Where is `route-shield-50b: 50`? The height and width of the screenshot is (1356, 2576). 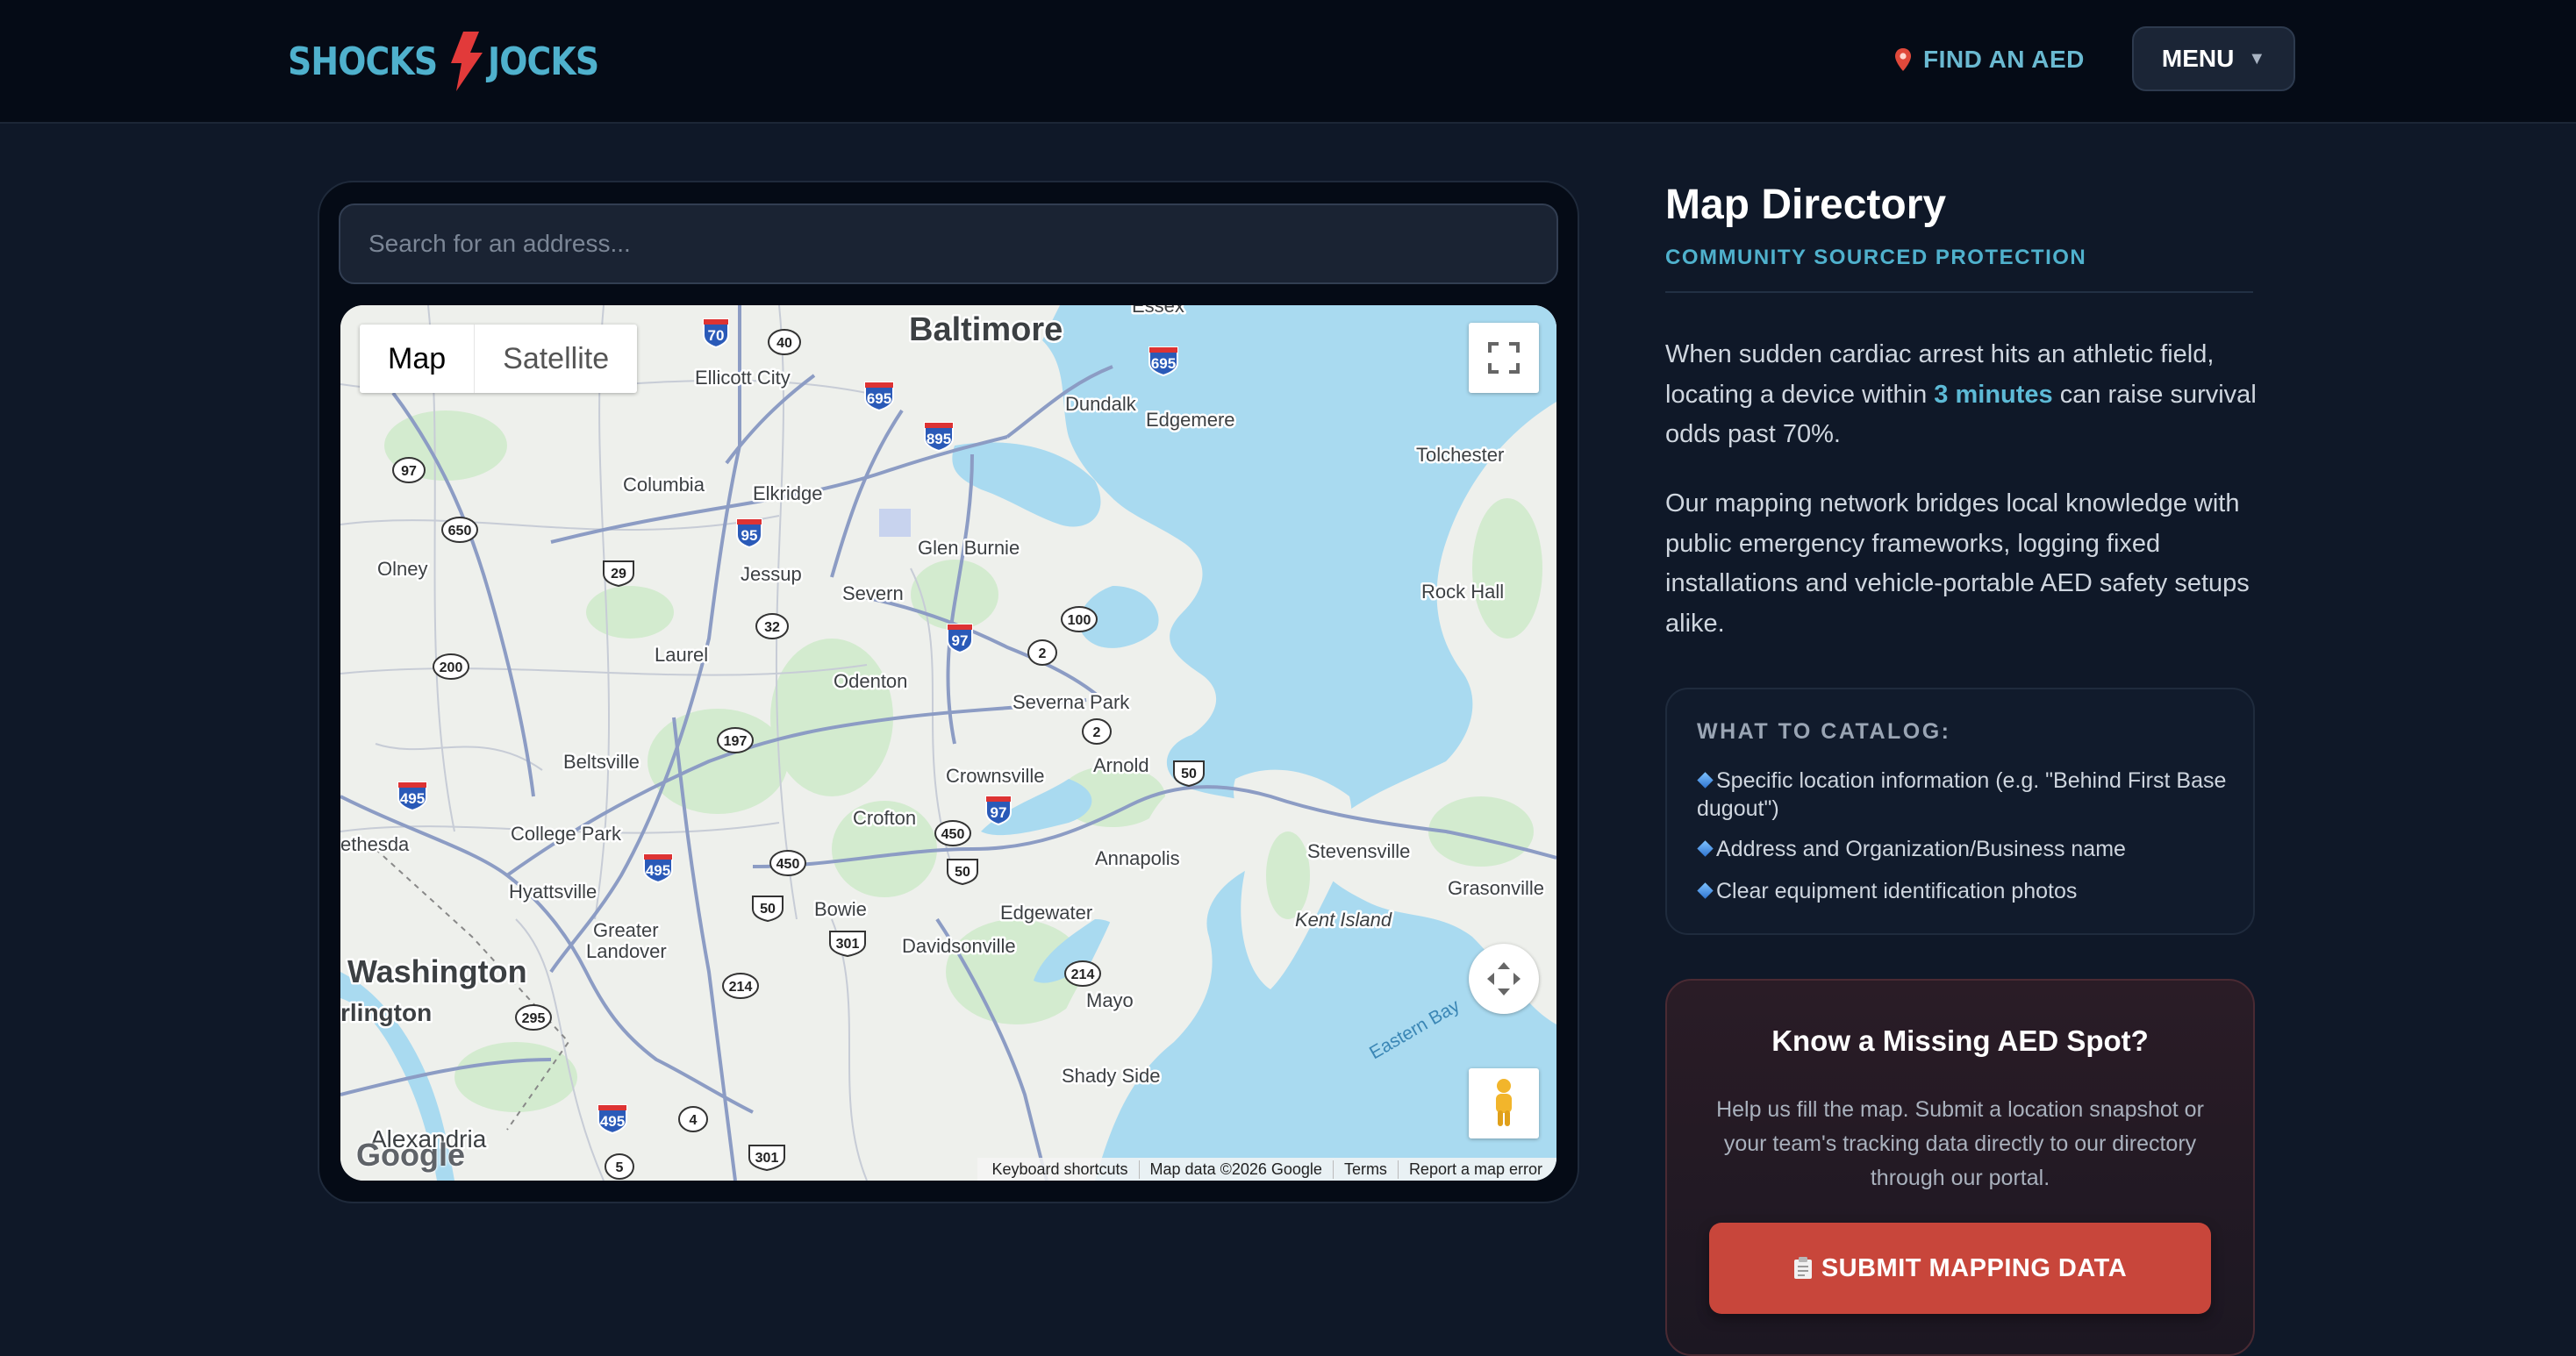
route-shield-50b: 50 is located at coordinates (962, 873).